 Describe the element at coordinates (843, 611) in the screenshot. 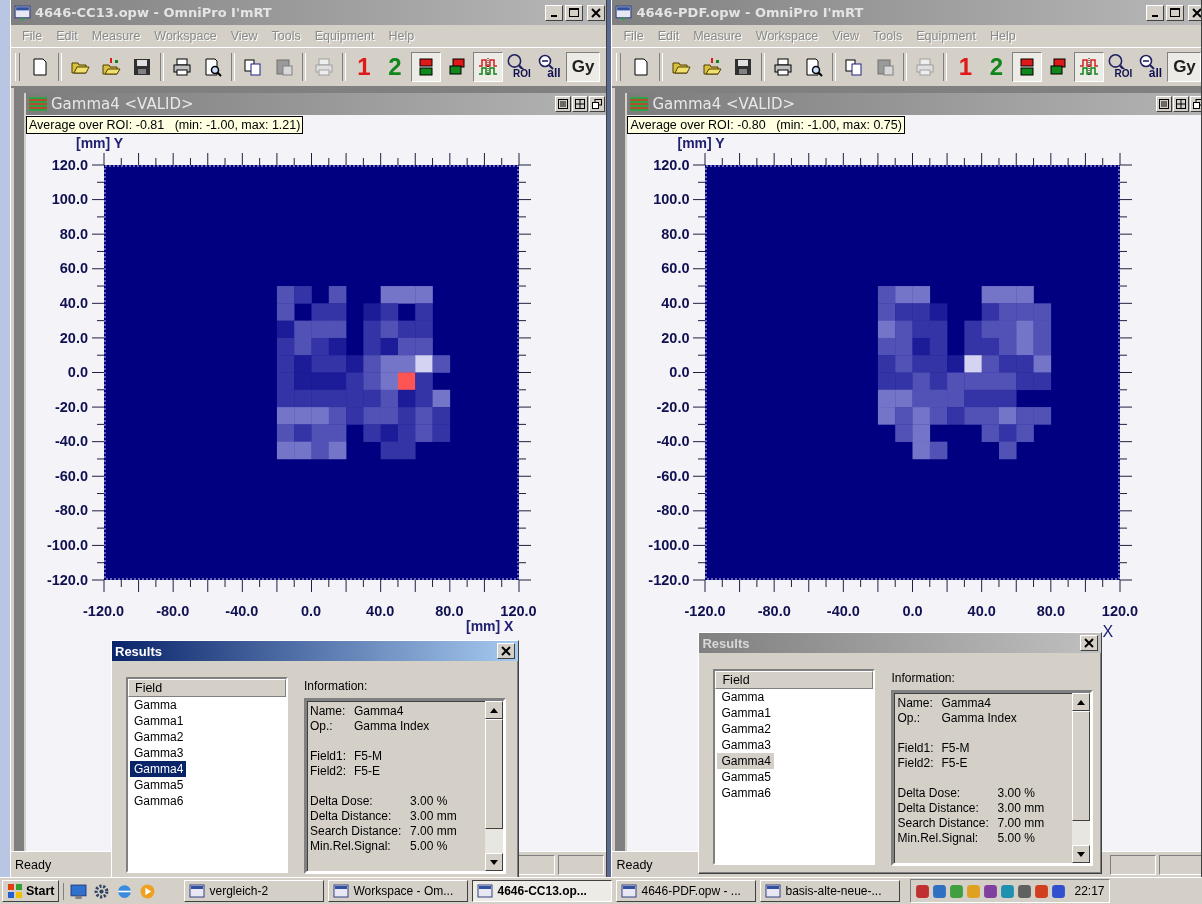

I see `x-tick-label: -40.0` at that location.